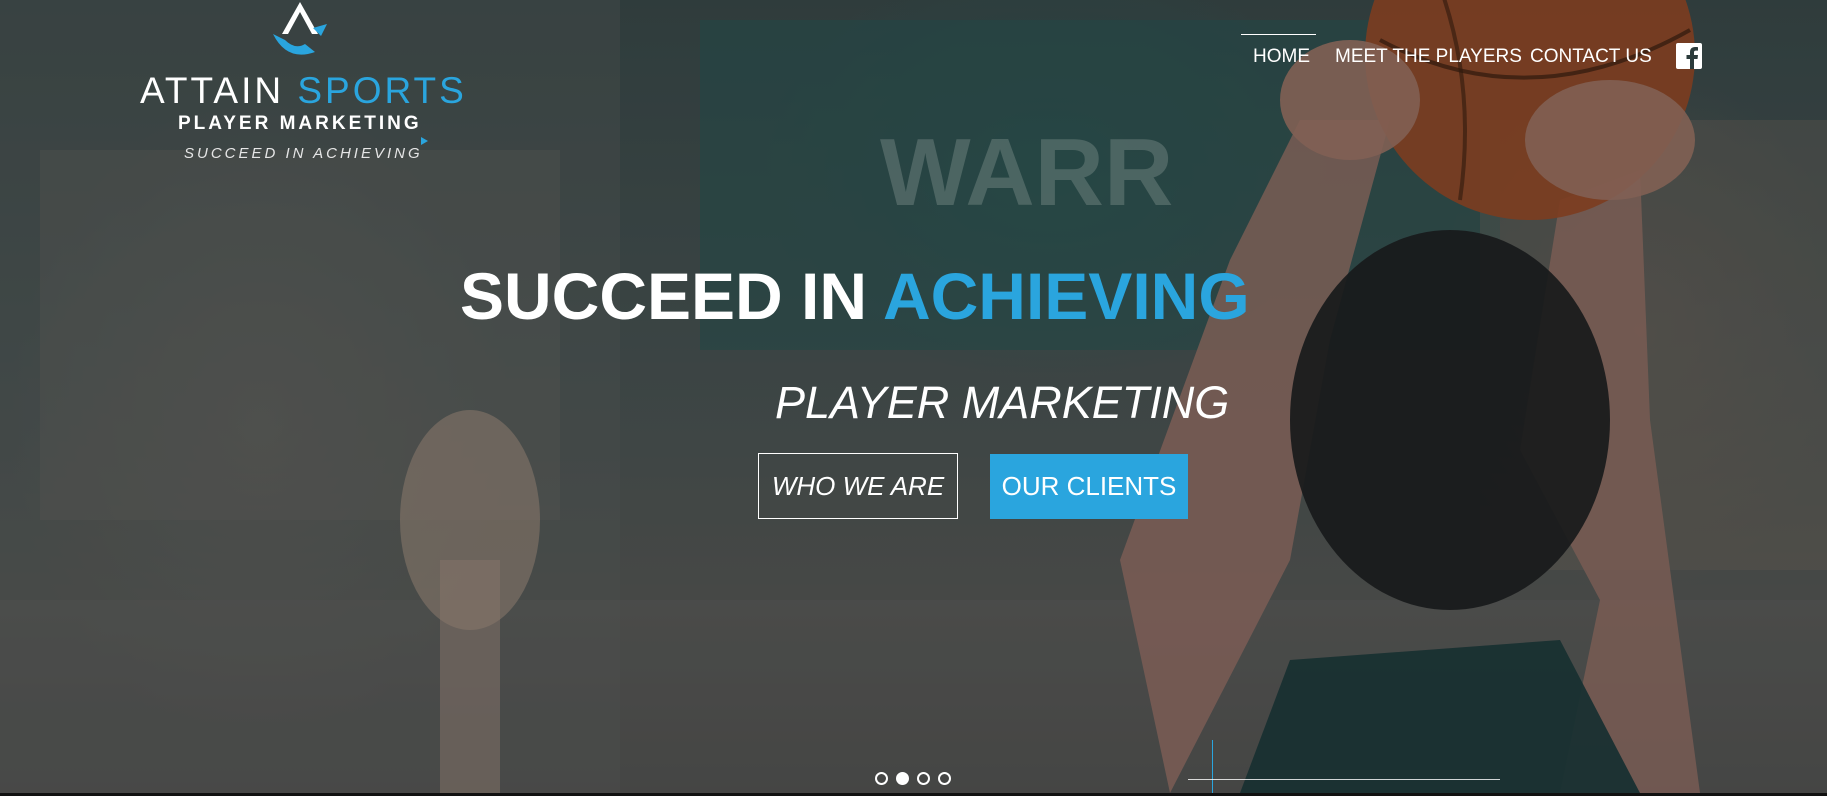 This screenshot has height=796, width=1827. I want to click on logo-brand-text: ATTAIN SPORTS, so click(305, 91).